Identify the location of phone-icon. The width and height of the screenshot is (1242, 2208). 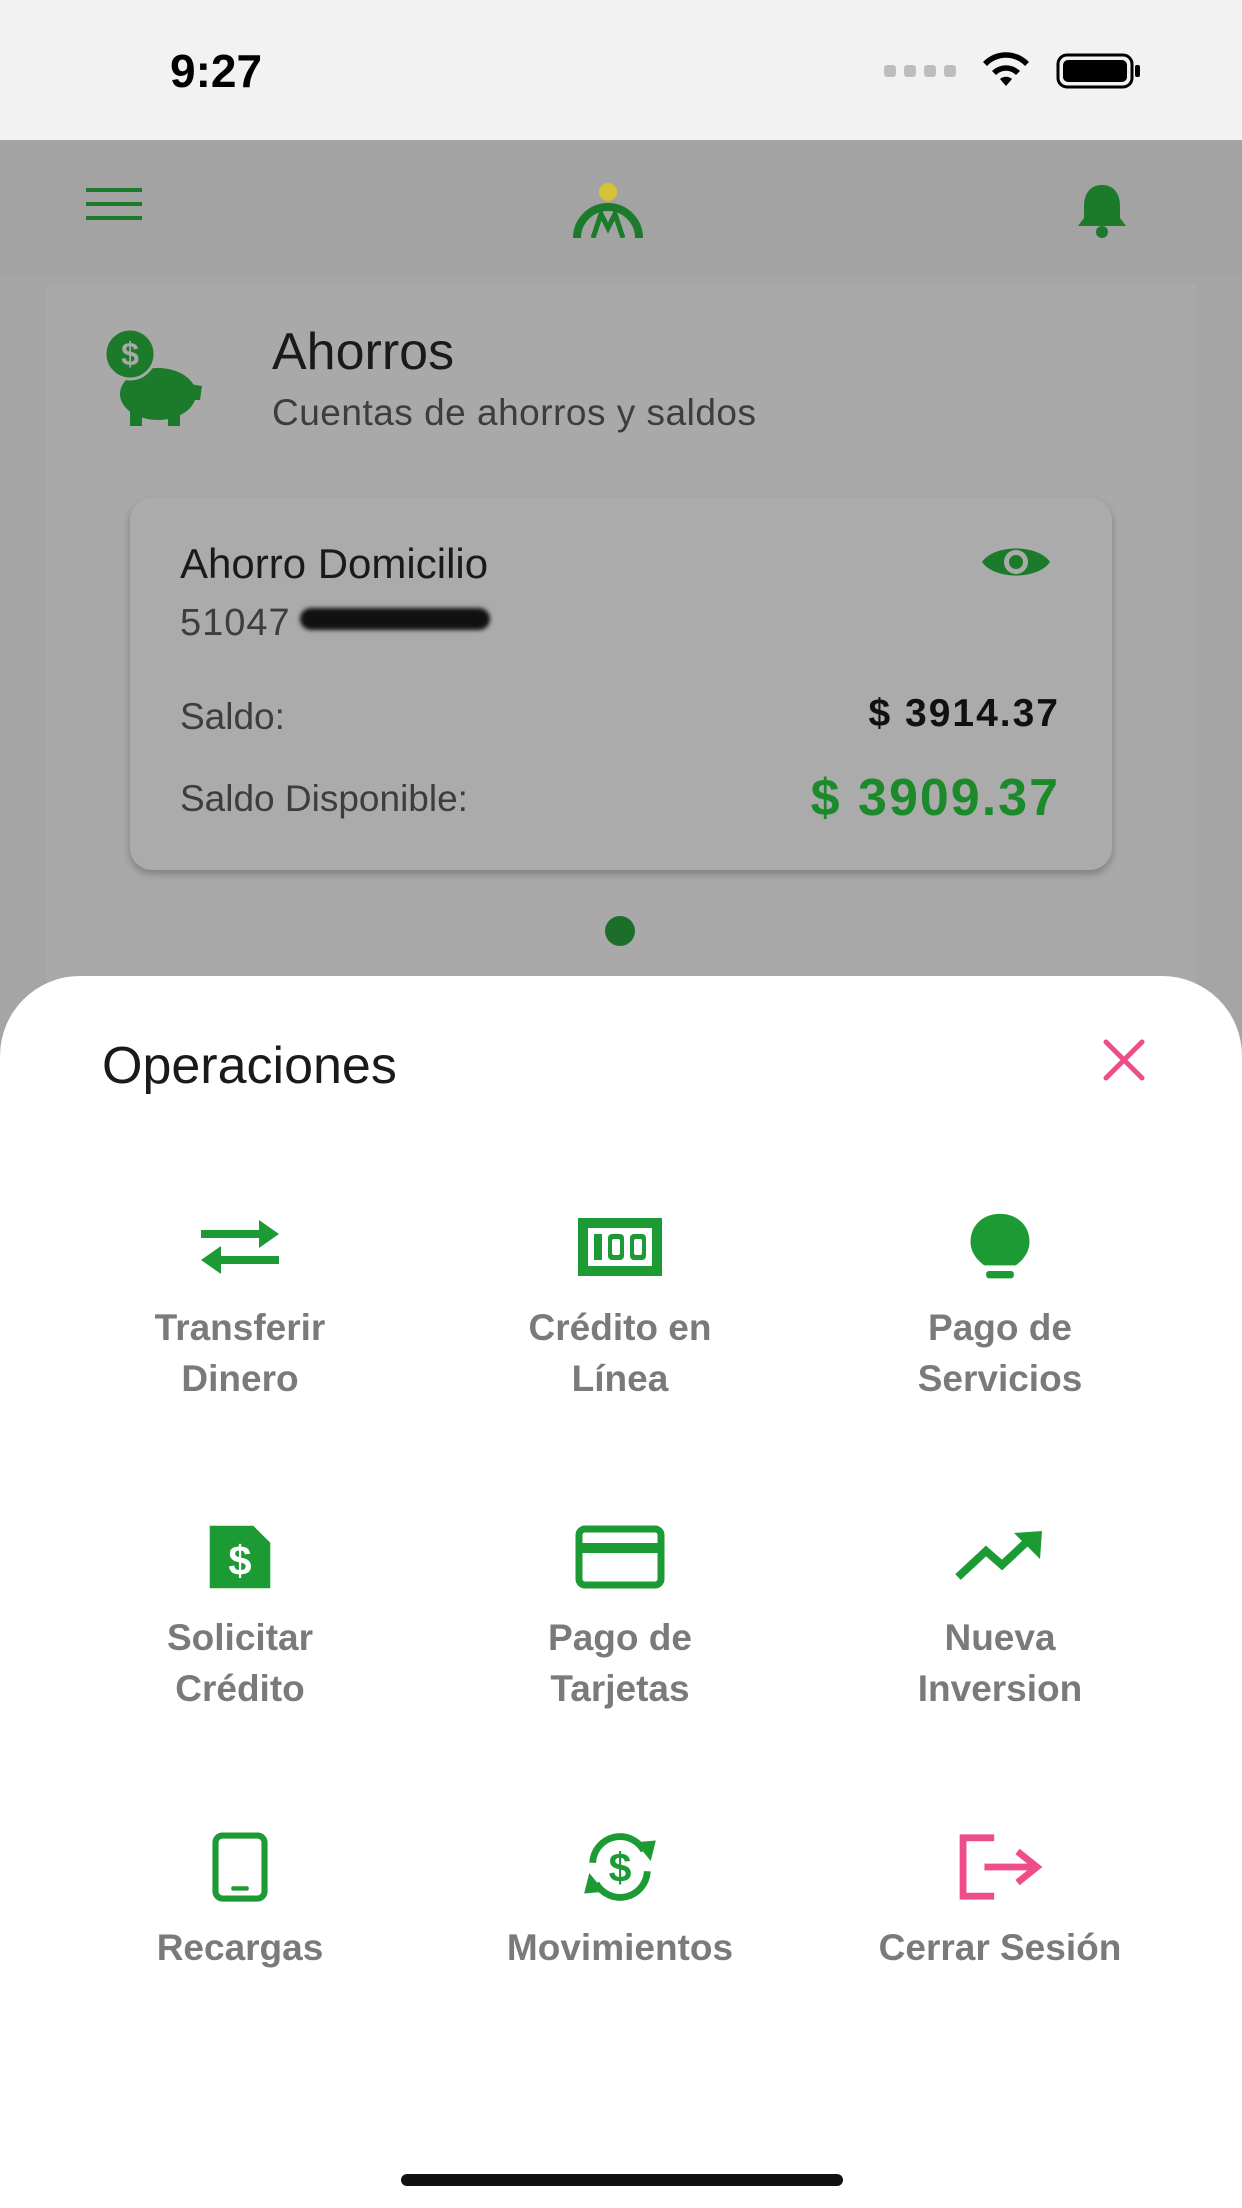
(240, 1867).